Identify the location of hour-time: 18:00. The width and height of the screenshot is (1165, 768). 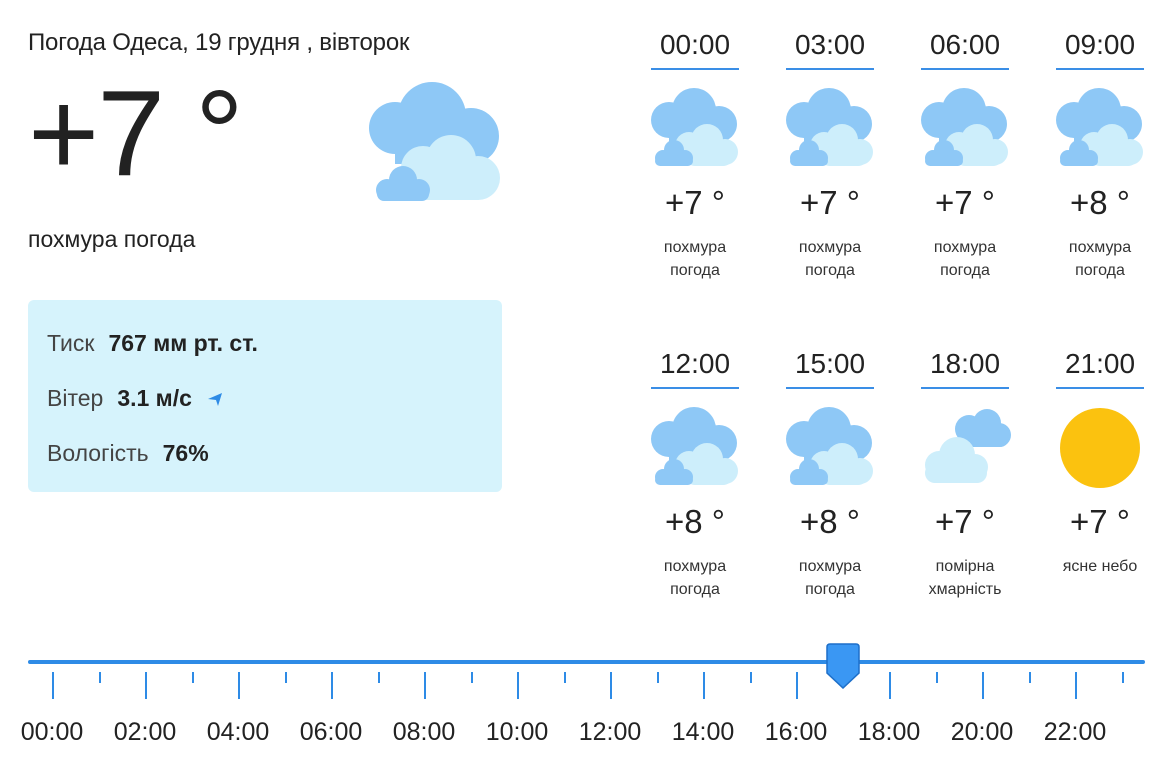
(965, 363).